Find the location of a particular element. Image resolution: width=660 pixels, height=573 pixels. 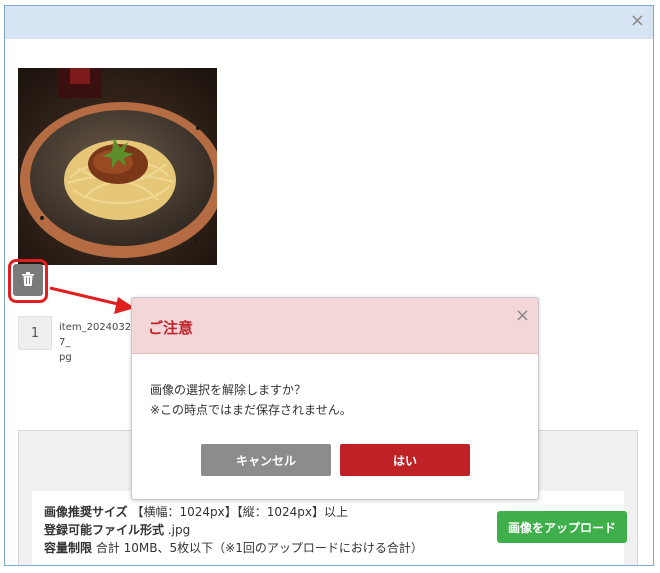

format-label: 登録可能ファイル形式 is located at coordinates (104, 530).